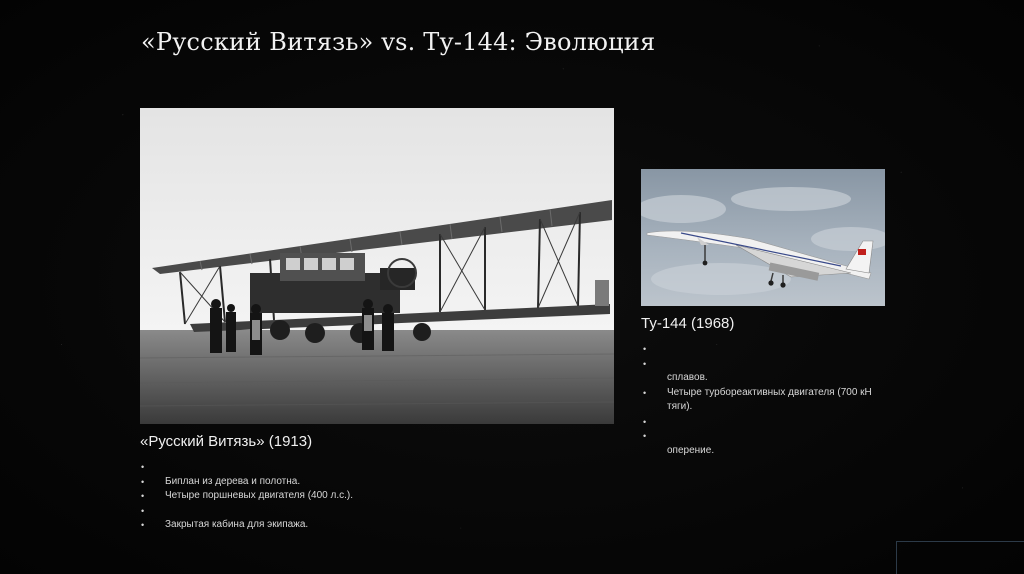 Image resolution: width=1024 pixels, height=574 pixels. I want to click on bullet-continuation: сплавов., so click(687, 377).